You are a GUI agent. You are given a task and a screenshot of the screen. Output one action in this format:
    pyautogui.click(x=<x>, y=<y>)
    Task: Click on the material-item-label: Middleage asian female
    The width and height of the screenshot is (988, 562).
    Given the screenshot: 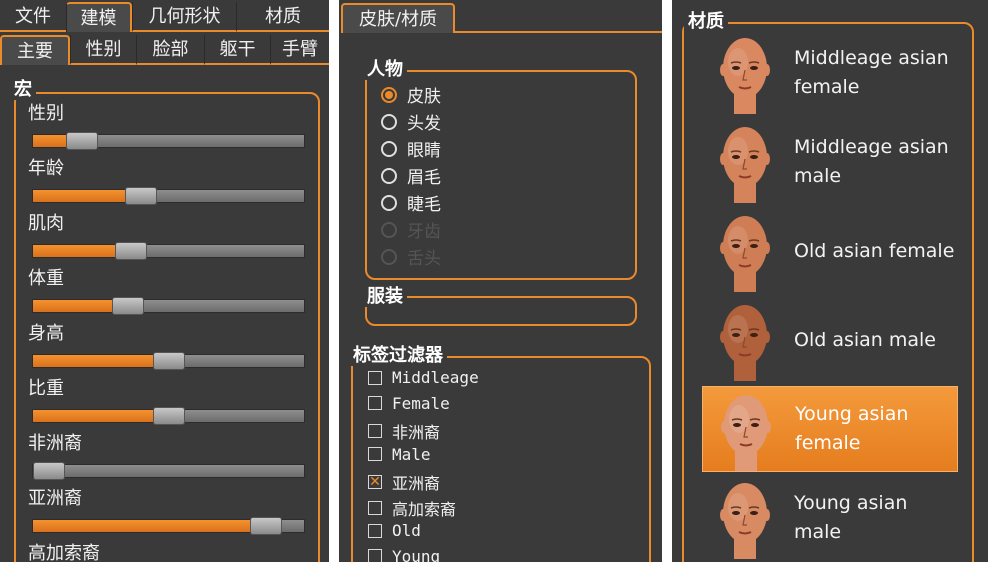 What is the action you would take?
    pyautogui.click(x=871, y=72)
    